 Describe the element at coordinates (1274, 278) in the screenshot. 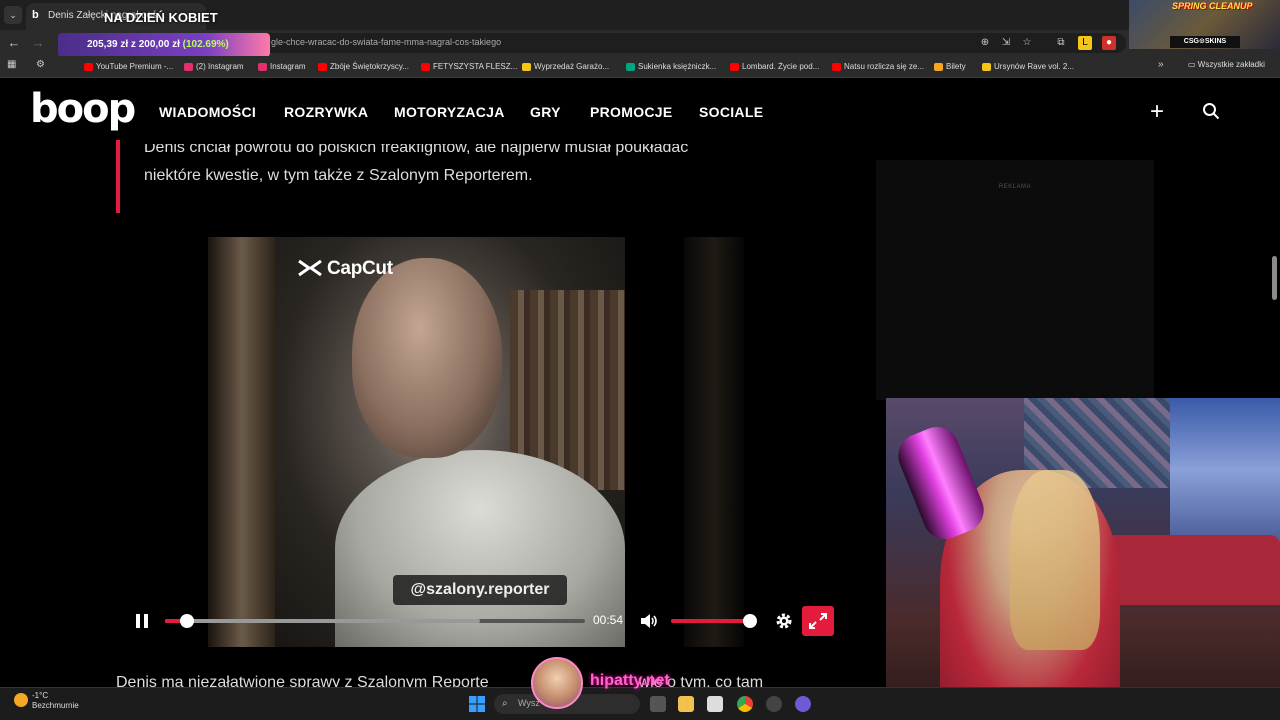

I see `page-scrollbar` at that location.